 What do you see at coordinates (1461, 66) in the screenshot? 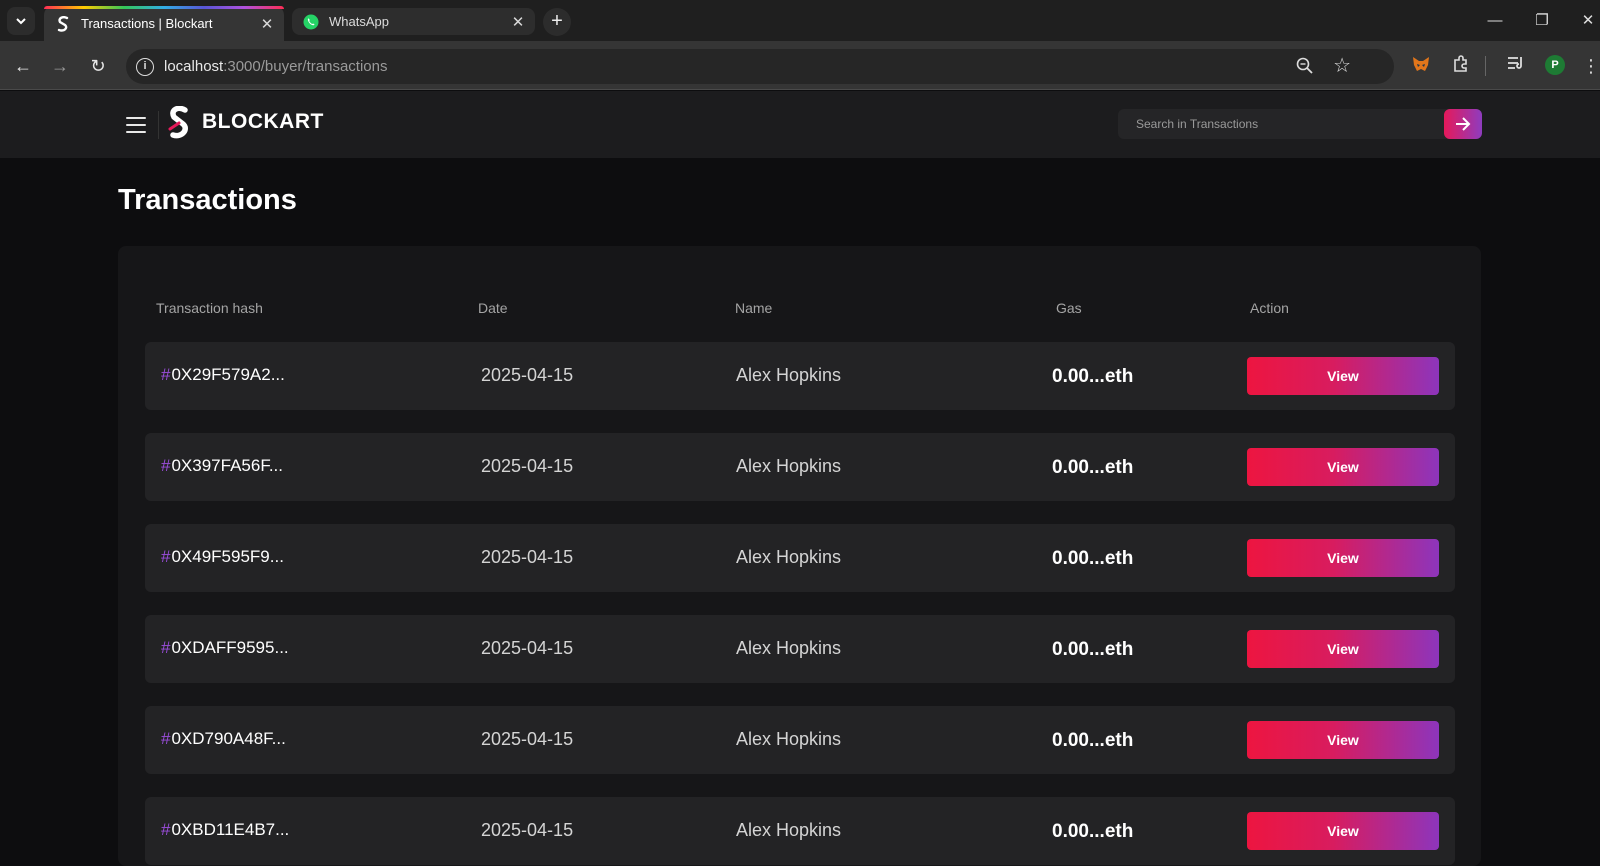
I see `extensions-puzzle-icon` at bounding box center [1461, 66].